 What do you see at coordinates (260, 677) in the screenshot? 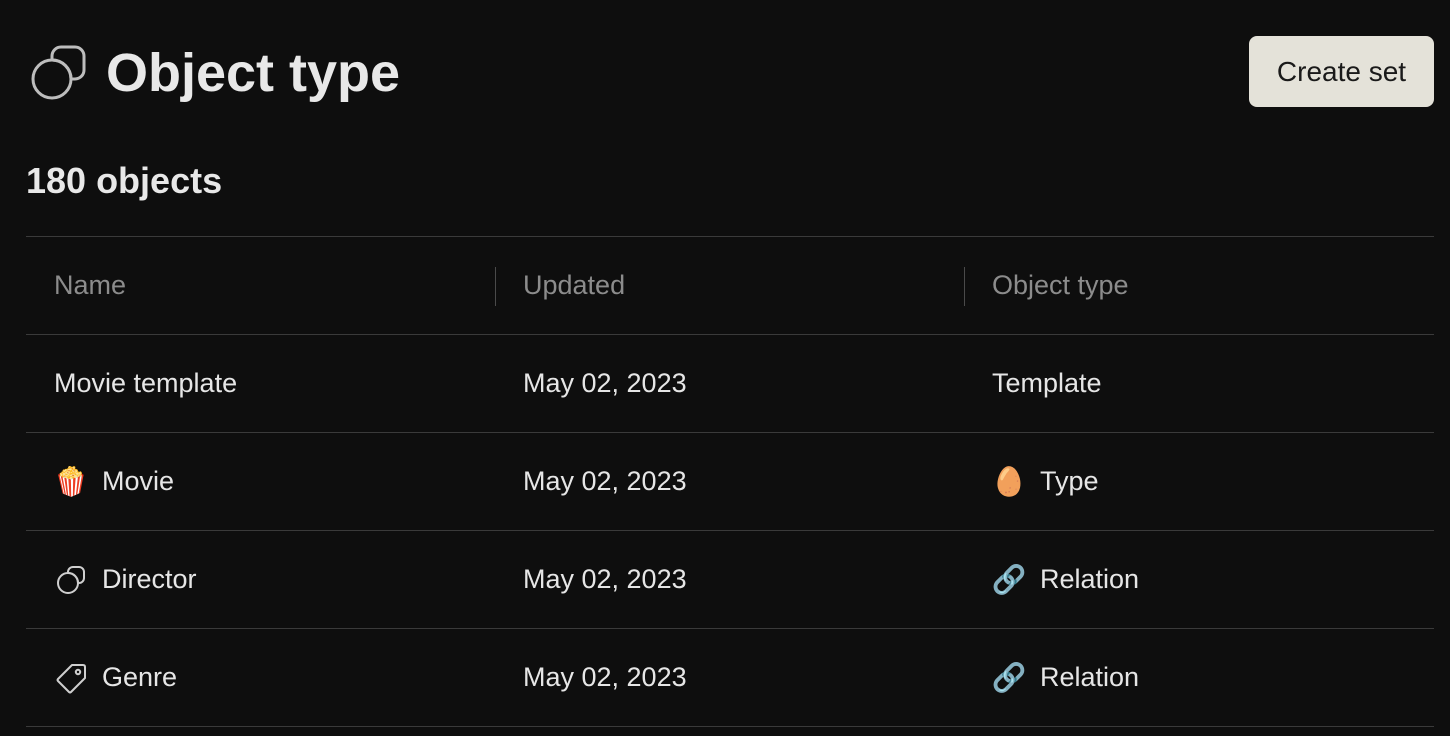
I see `row-name-cell: Genre` at bounding box center [260, 677].